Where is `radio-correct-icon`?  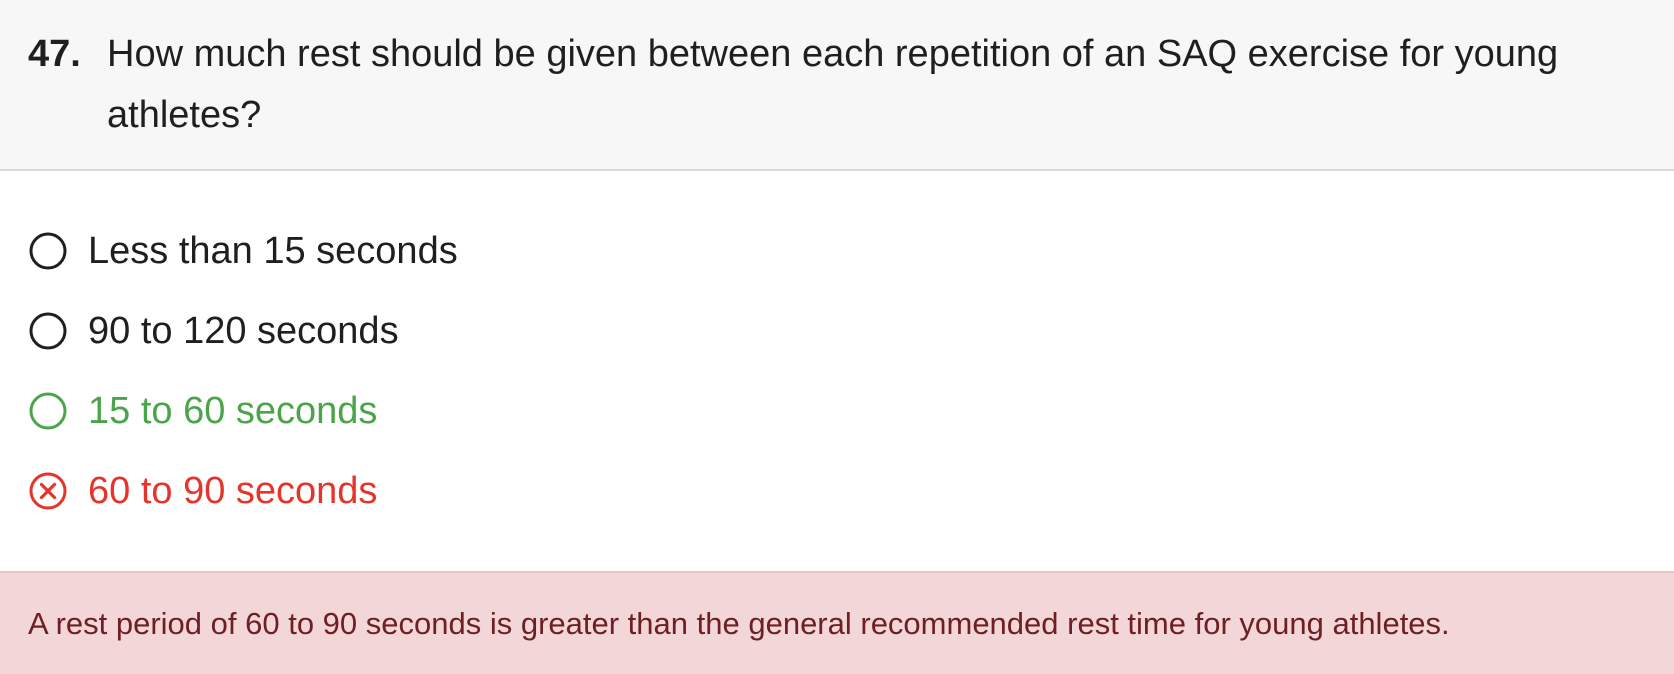
radio-correct-icon is located at coordinates (48, 411).